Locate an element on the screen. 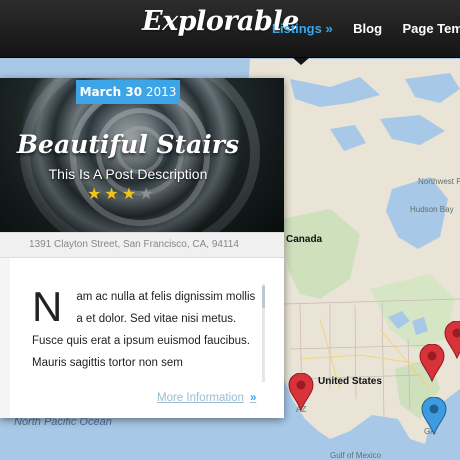 The height and width of the screenshot is (460, 460). card-gutter is located at coordinates (5, 338).